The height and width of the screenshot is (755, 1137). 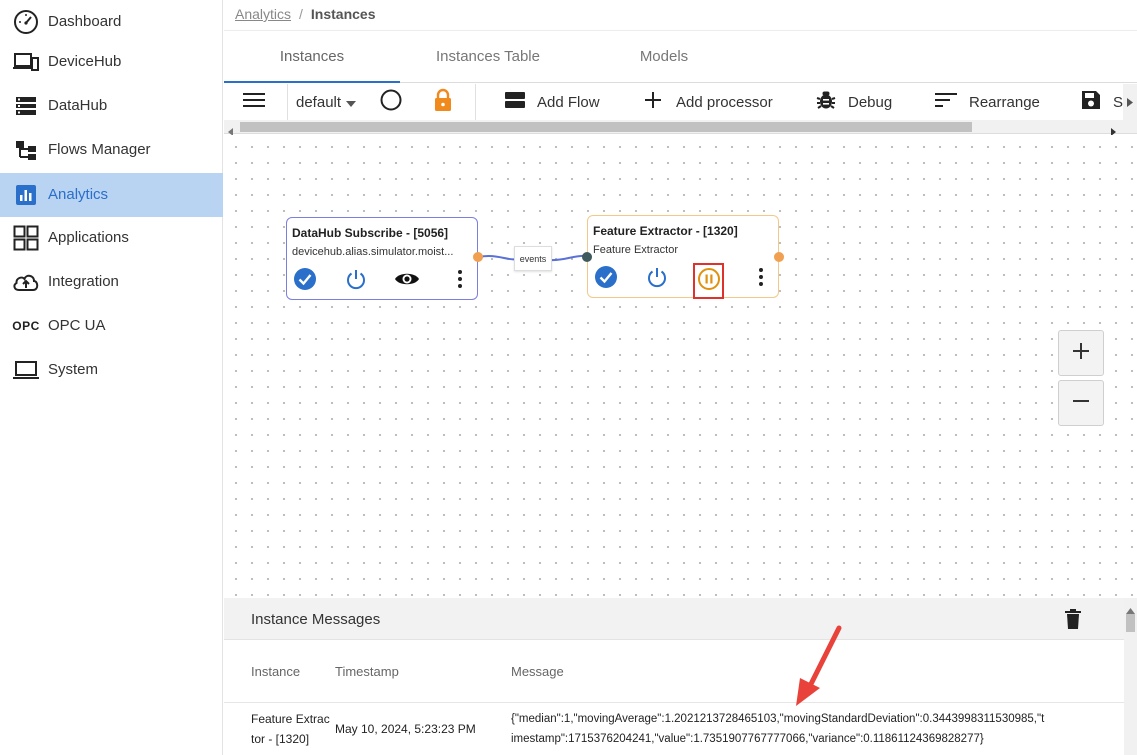 I want to click on breadcrumb-current: Instances, so click(x=343, y=14).